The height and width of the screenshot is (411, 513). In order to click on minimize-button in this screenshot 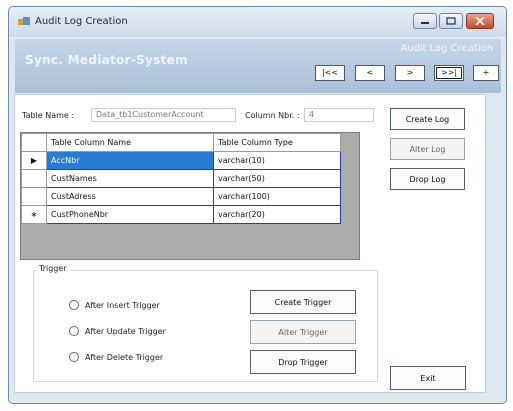, I will do `click(425, 21)`.